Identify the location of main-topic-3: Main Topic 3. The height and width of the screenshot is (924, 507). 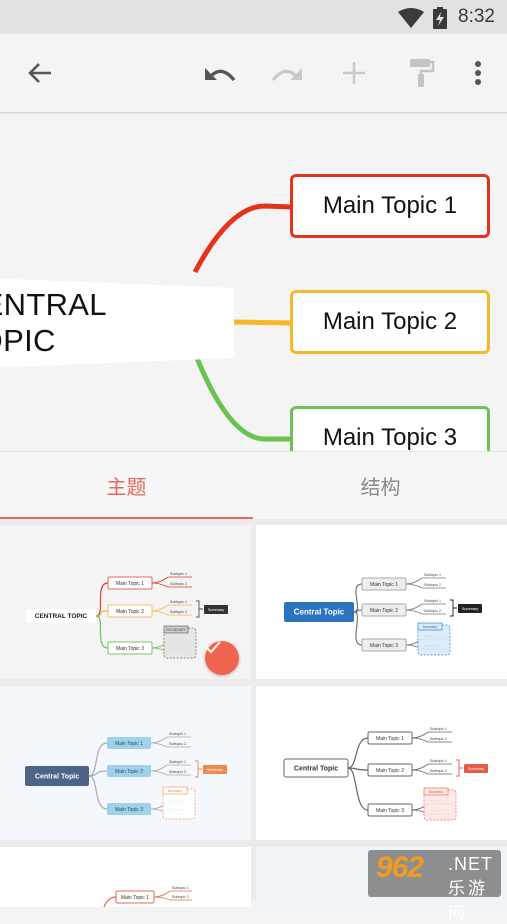
(390, 428).